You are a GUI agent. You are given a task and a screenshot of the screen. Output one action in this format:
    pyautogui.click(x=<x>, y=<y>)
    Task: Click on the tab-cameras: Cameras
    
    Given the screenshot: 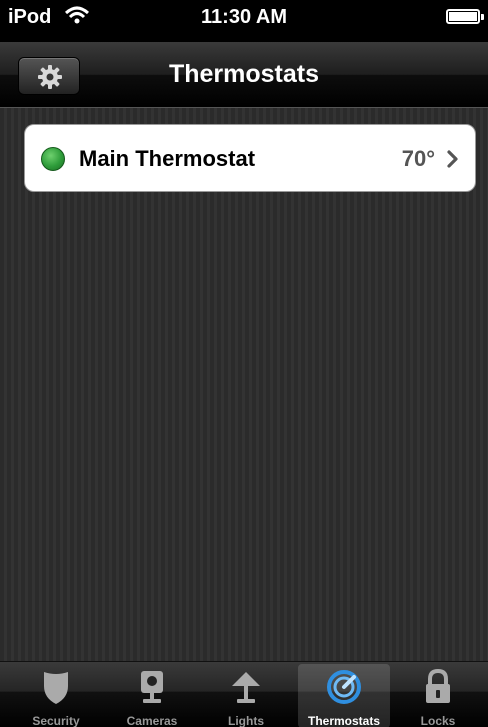 What is the action you would take?
    pyautogui.click(x=152, y=695)
    